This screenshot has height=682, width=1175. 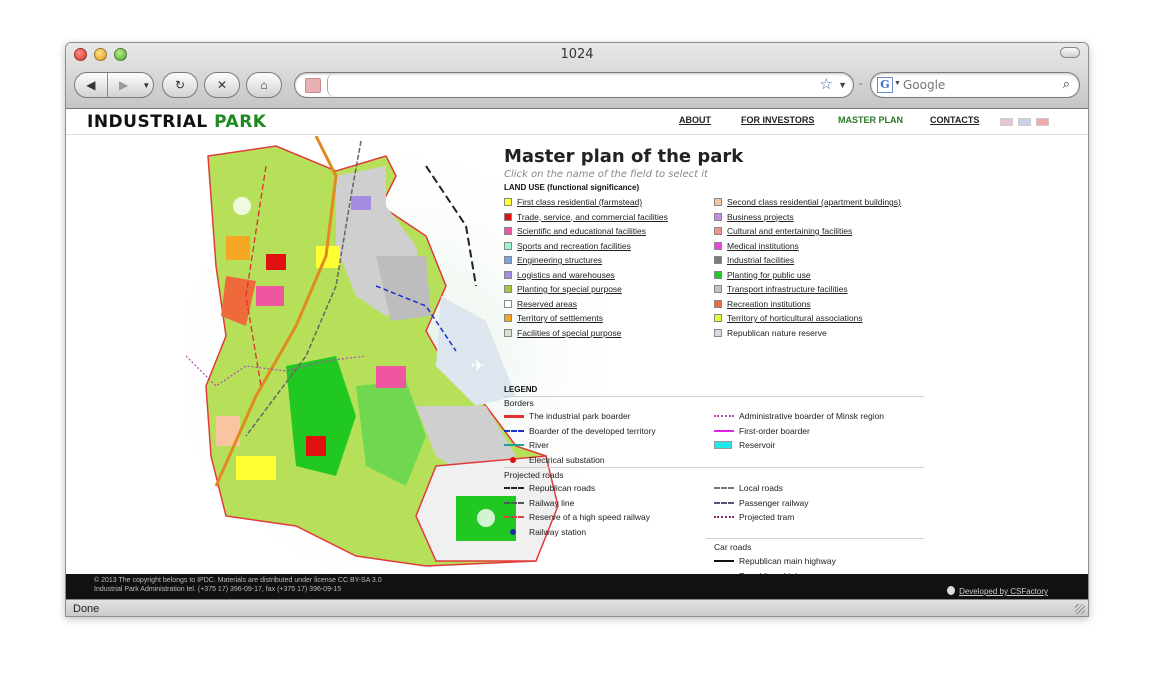 What do you see at coordinates (562, 488) in the screenshot?
I see `item-label: Republican roads` at bounding box center [562, 488].